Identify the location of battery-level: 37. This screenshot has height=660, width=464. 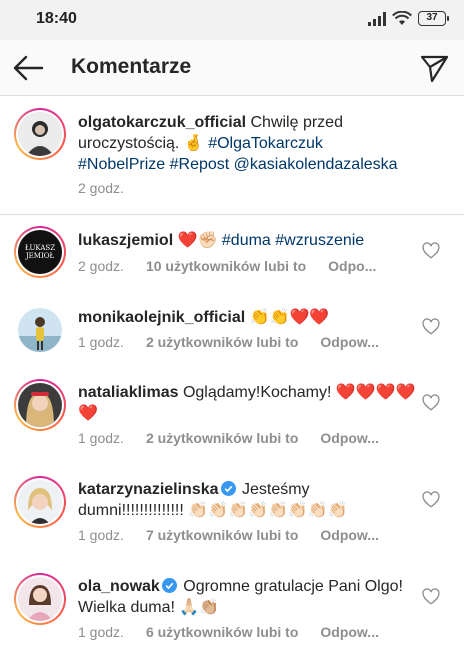
(432, 17).